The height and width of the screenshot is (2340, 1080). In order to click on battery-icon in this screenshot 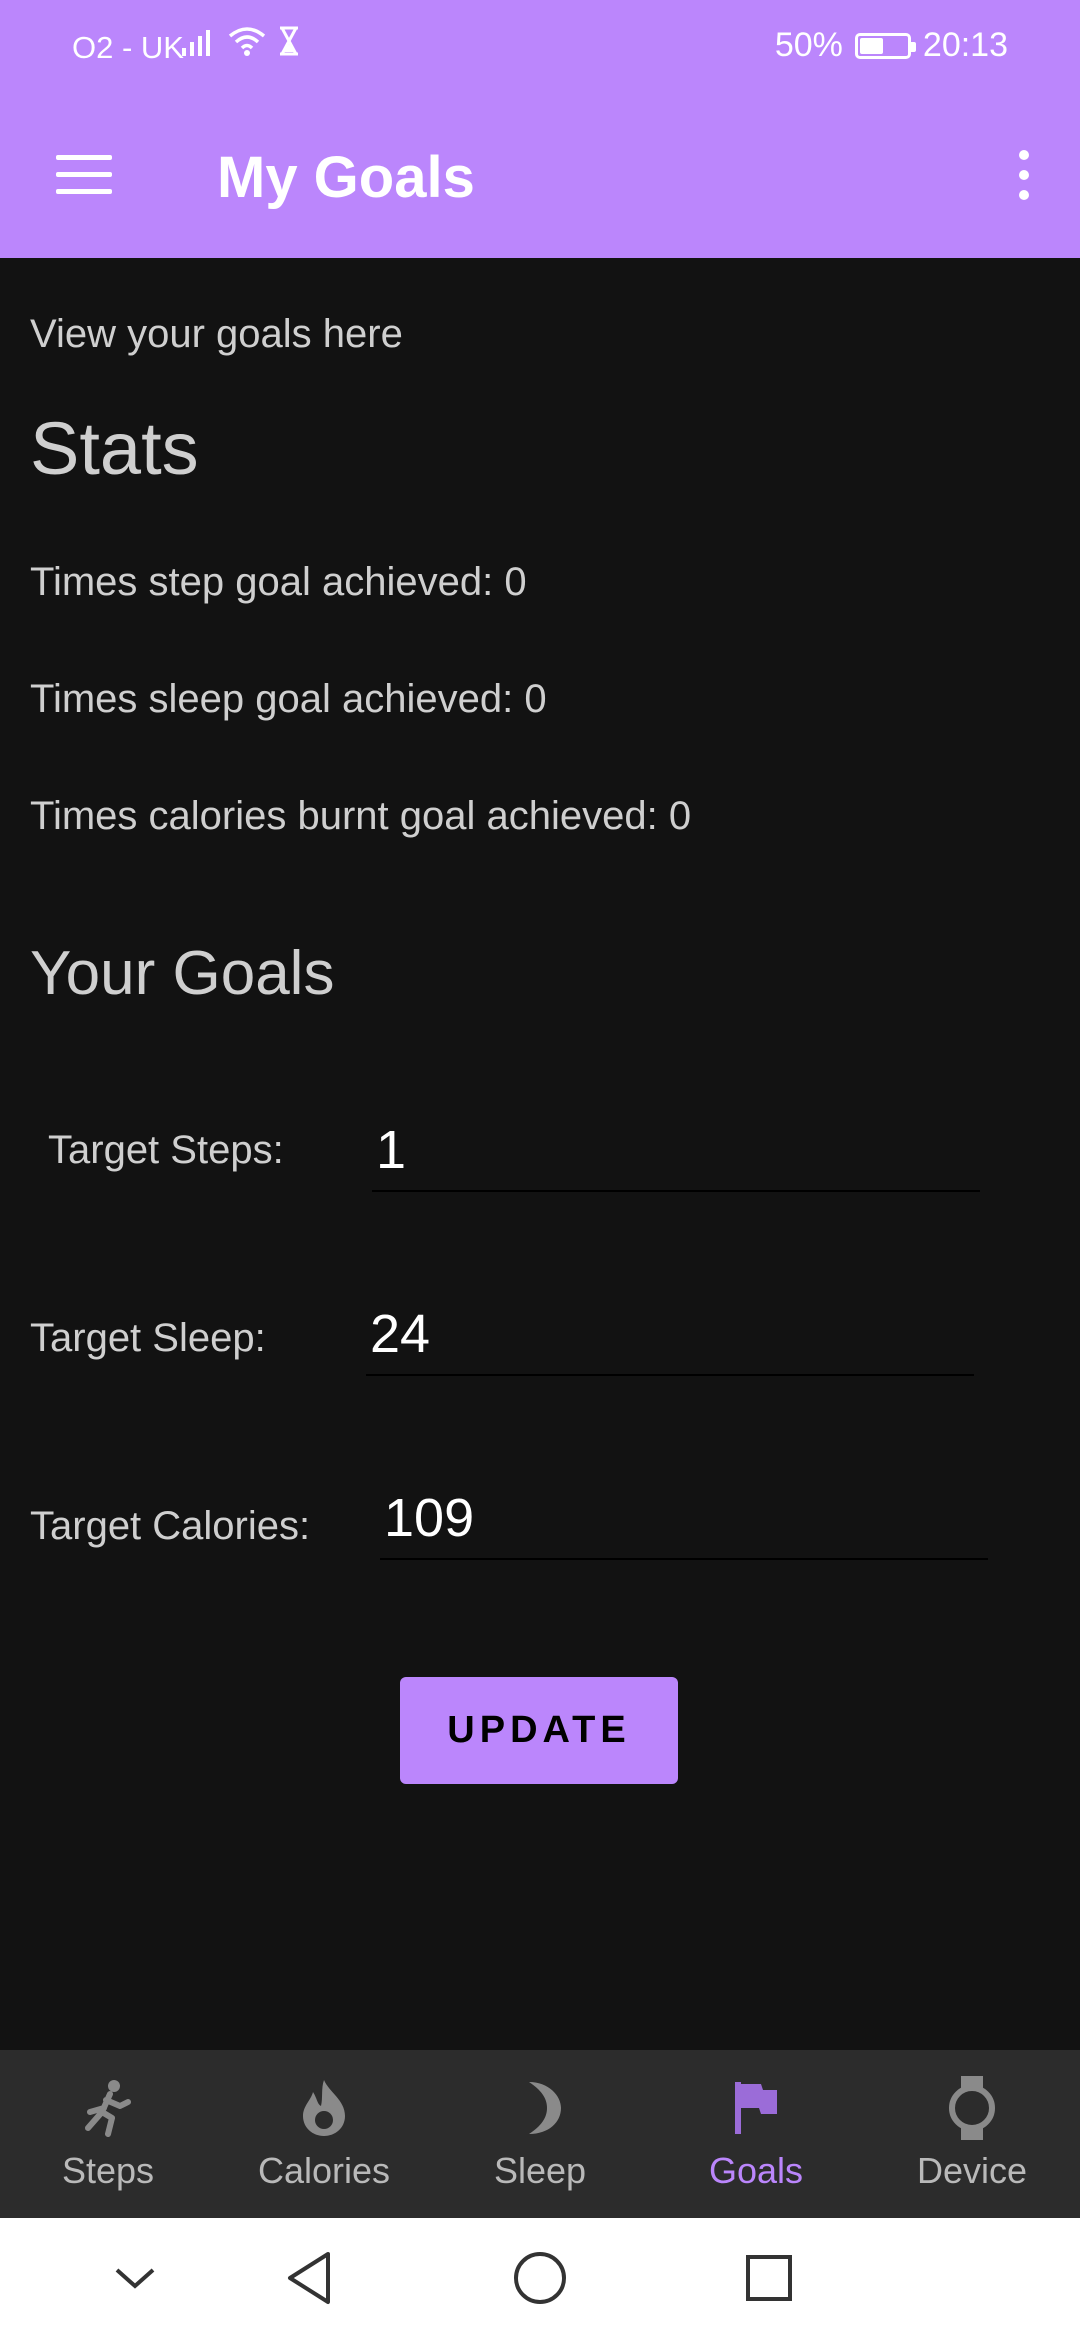, I will do `click(885, 45)`.